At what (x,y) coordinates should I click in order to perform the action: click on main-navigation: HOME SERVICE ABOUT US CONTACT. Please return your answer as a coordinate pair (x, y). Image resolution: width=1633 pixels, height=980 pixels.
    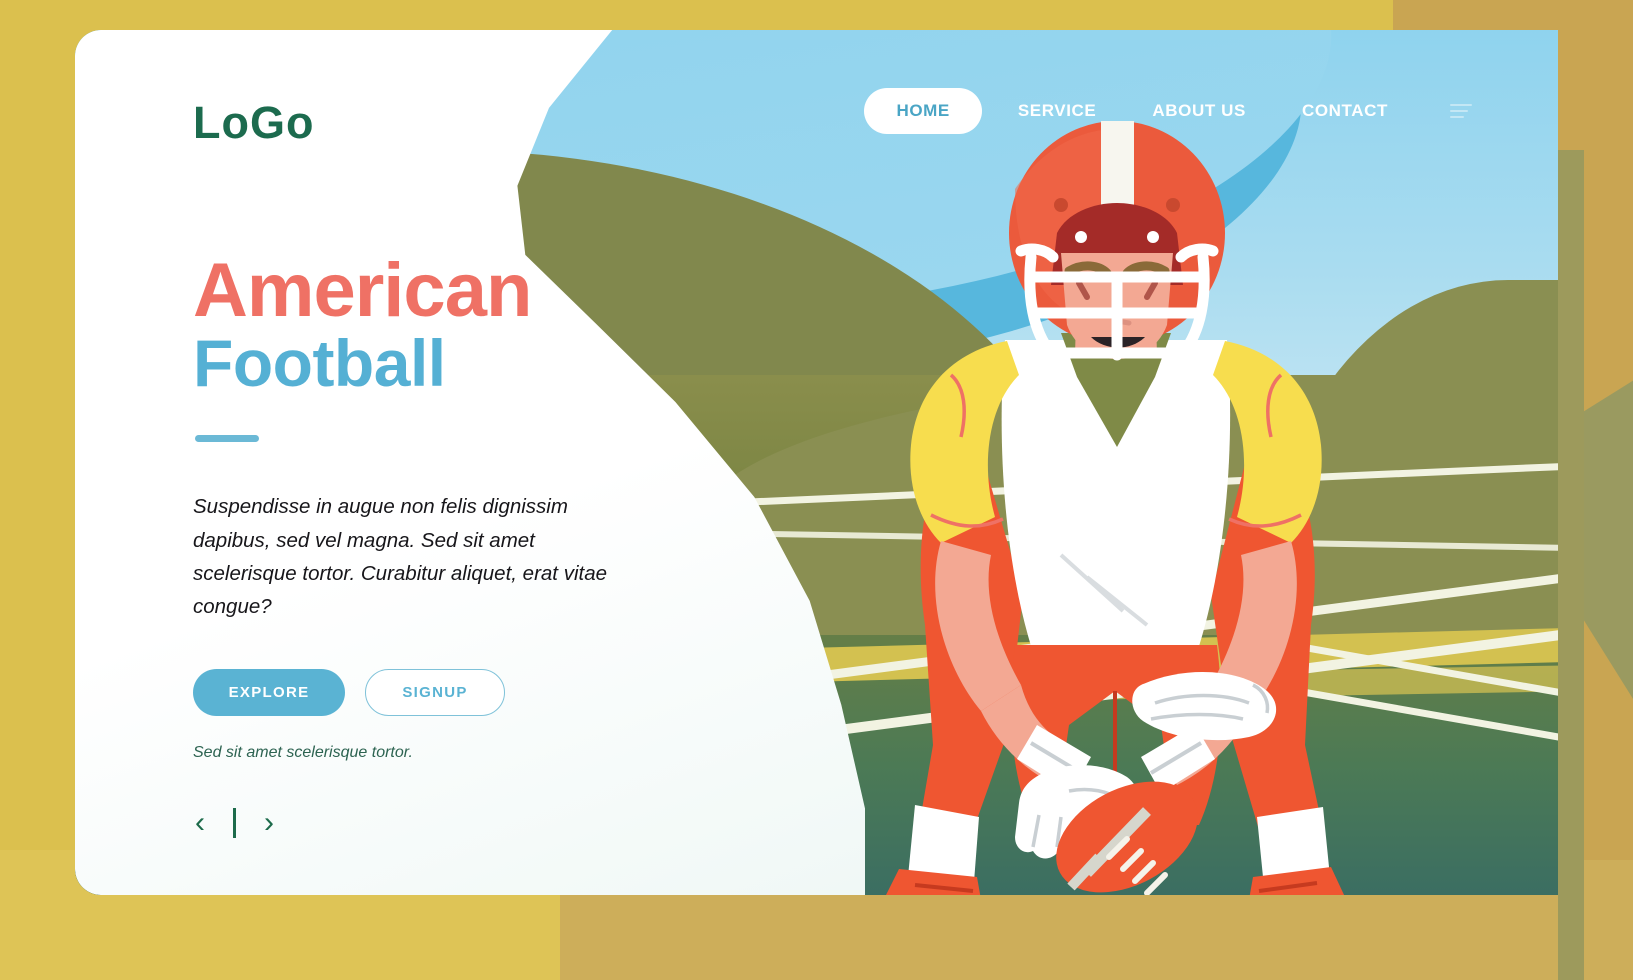
    Looking at the image, I should click on (1168, 111).